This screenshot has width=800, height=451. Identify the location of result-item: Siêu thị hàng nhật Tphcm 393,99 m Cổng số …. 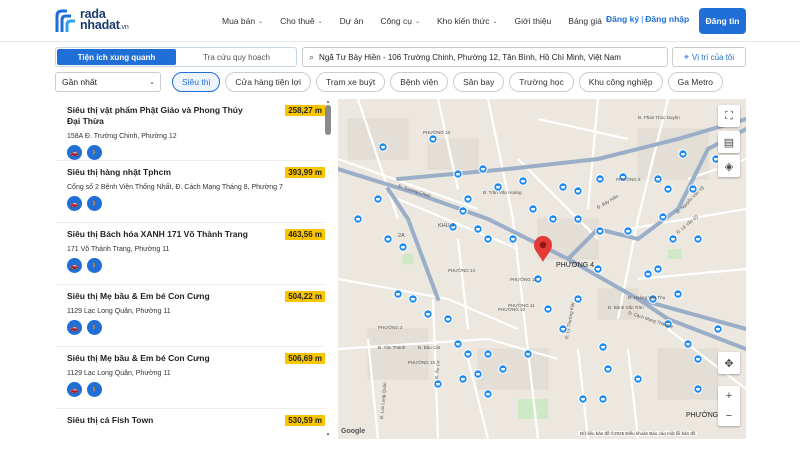
(190, 192).